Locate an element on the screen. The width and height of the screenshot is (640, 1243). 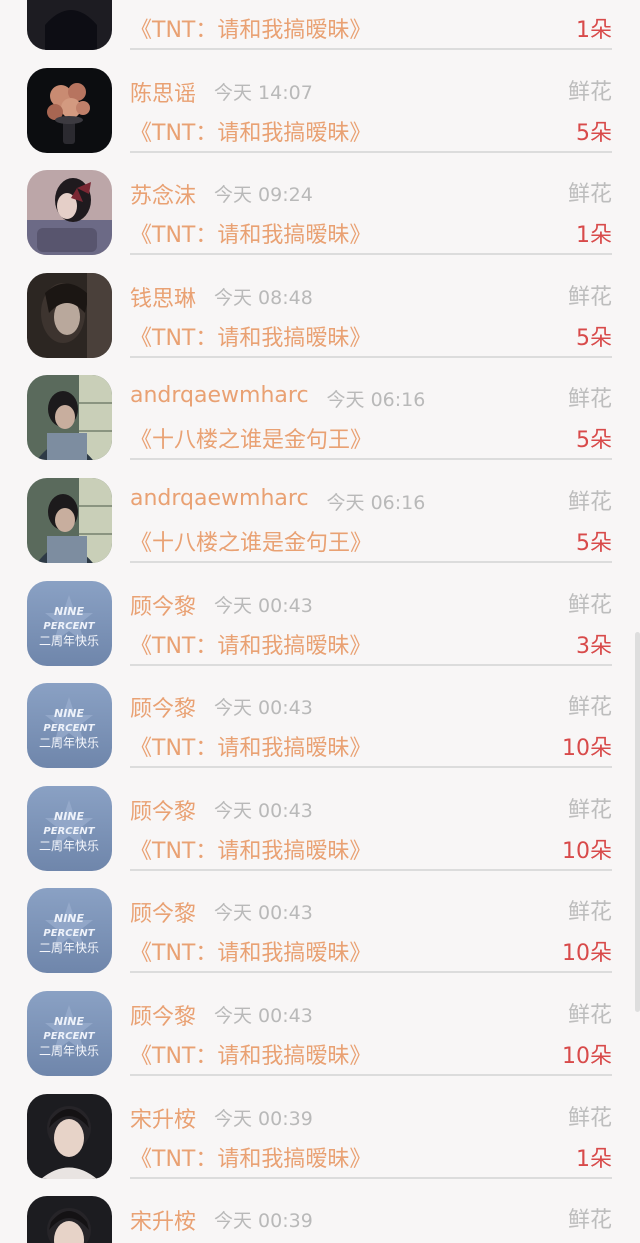
user-name: 钱思琳 is located at coordinates (163, 297).